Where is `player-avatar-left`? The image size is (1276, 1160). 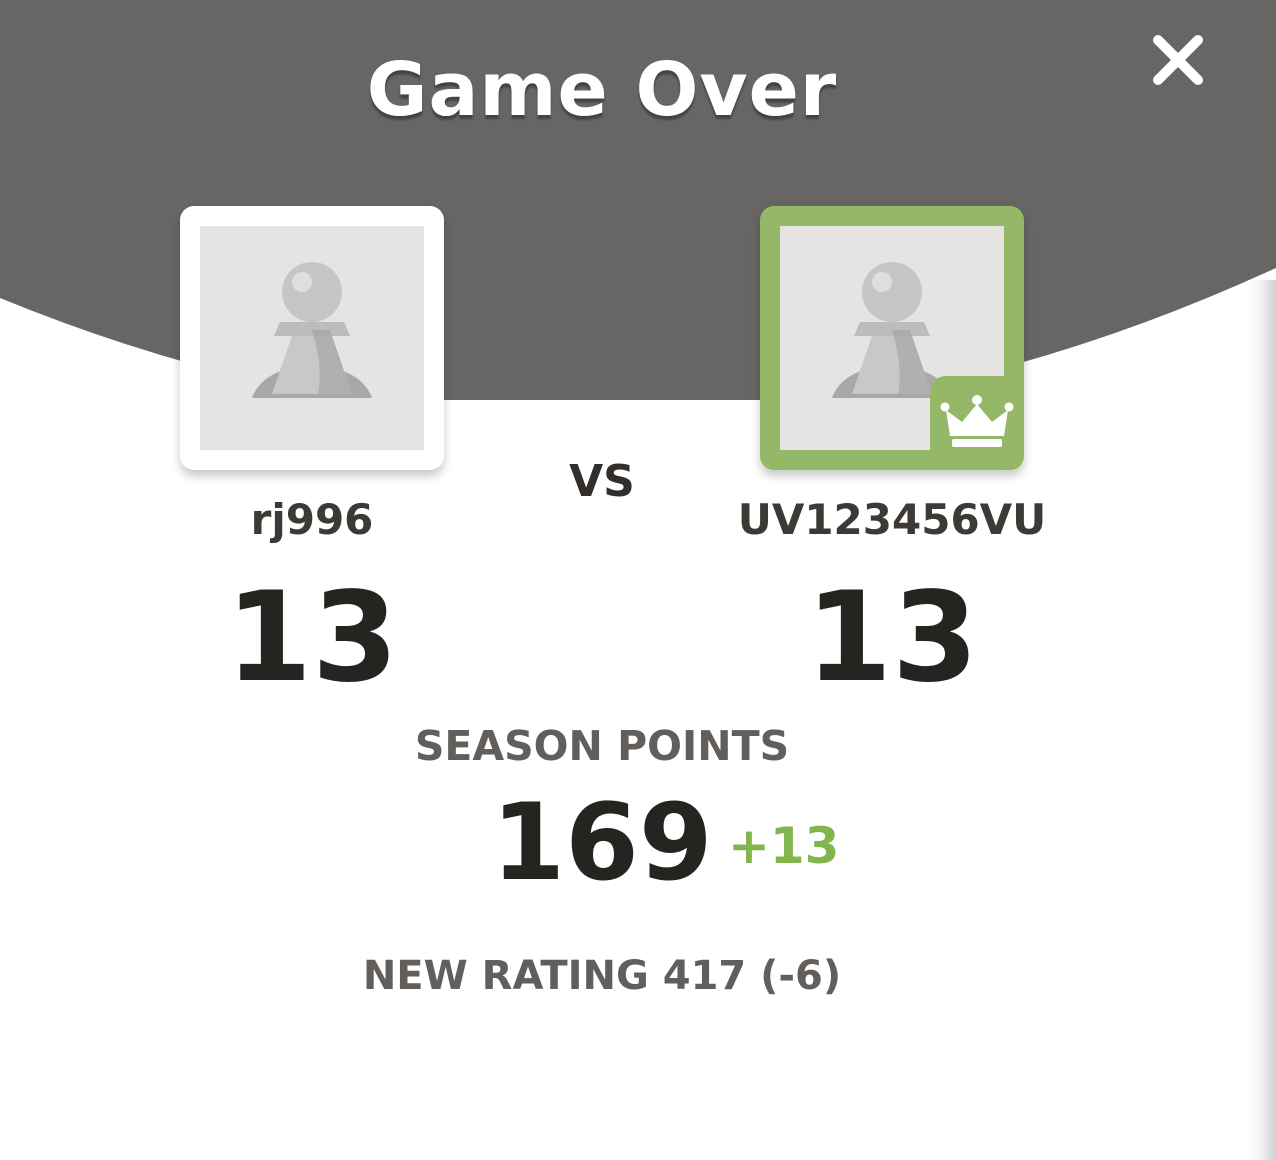
player-avatar-left is located at coordinates (312, 338).